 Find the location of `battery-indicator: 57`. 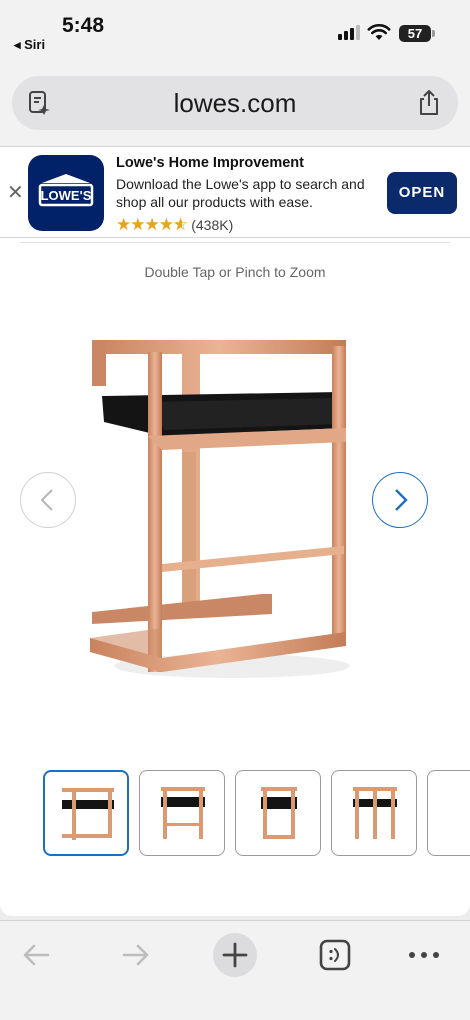

battery-indicator: 57 is located at coordinates (417, 33).